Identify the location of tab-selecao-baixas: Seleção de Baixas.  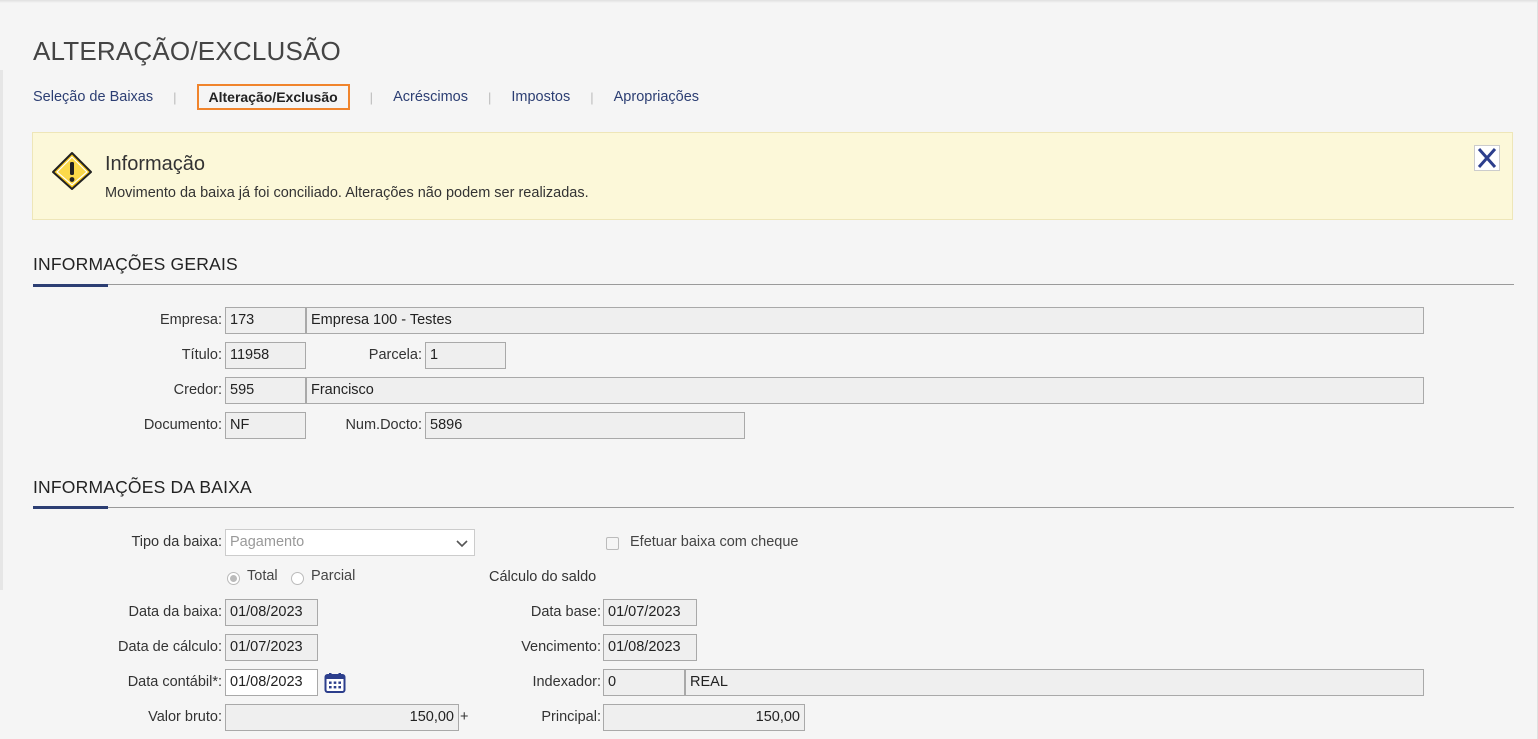
(93, 97).